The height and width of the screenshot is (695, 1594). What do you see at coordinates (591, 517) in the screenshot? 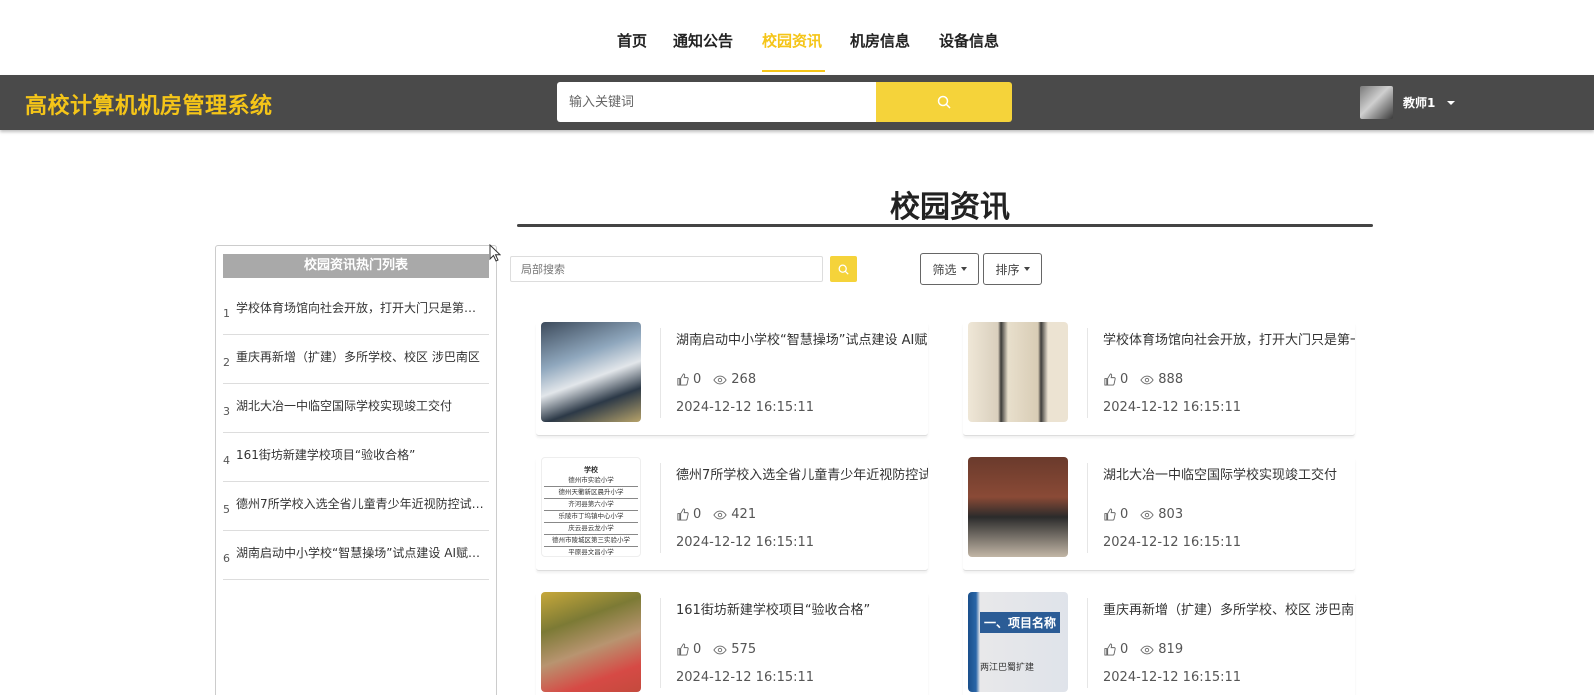
I see `thumbnail-line: 乐陵市丁坞镇中心小学` at bounding box center [591, 517].